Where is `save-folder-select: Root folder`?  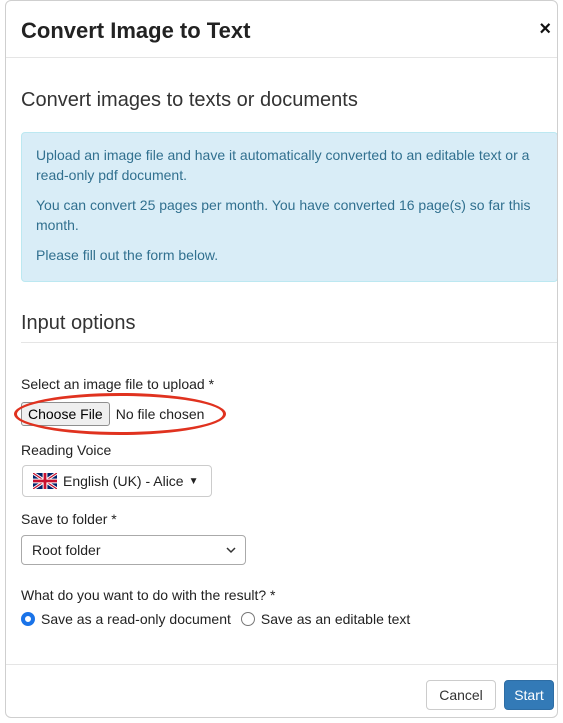 save-folder-select: Root folder is located at coordinates (133, 550).